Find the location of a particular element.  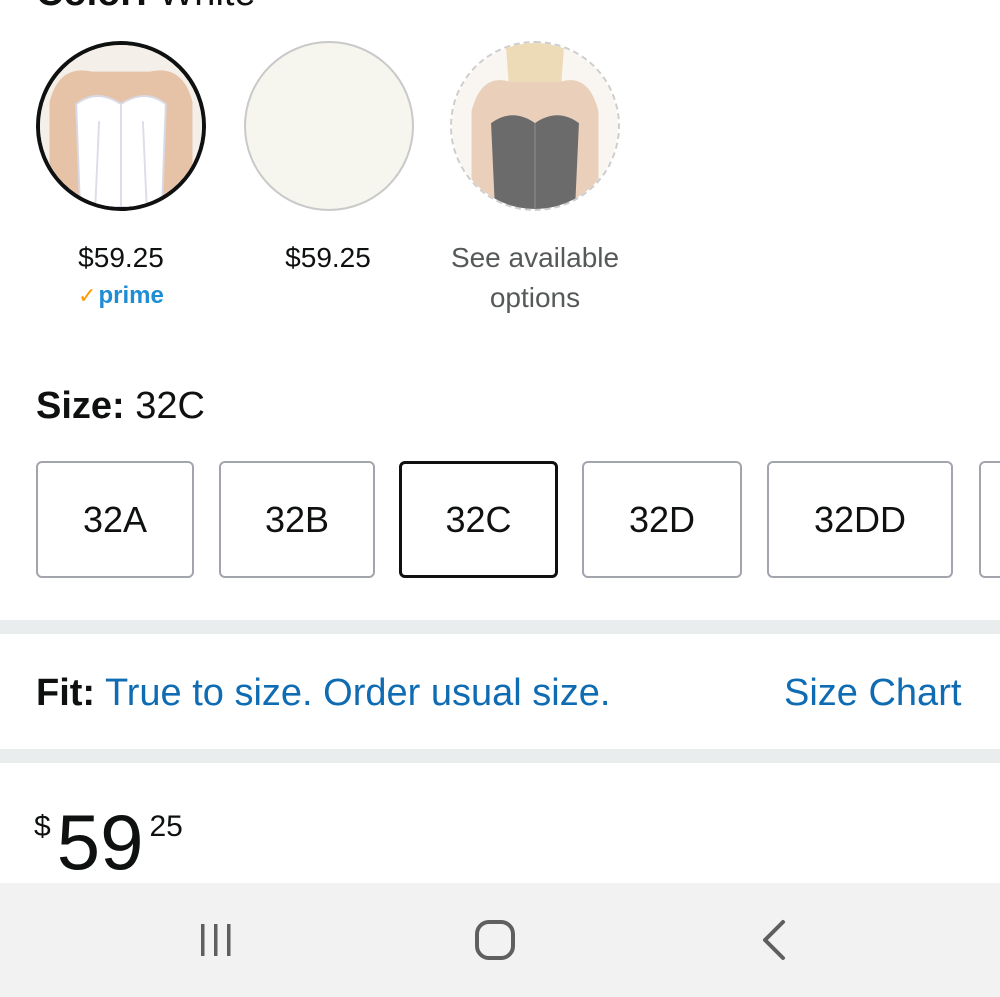

size-option-32b: 32B is located at coordinates (297, 519).